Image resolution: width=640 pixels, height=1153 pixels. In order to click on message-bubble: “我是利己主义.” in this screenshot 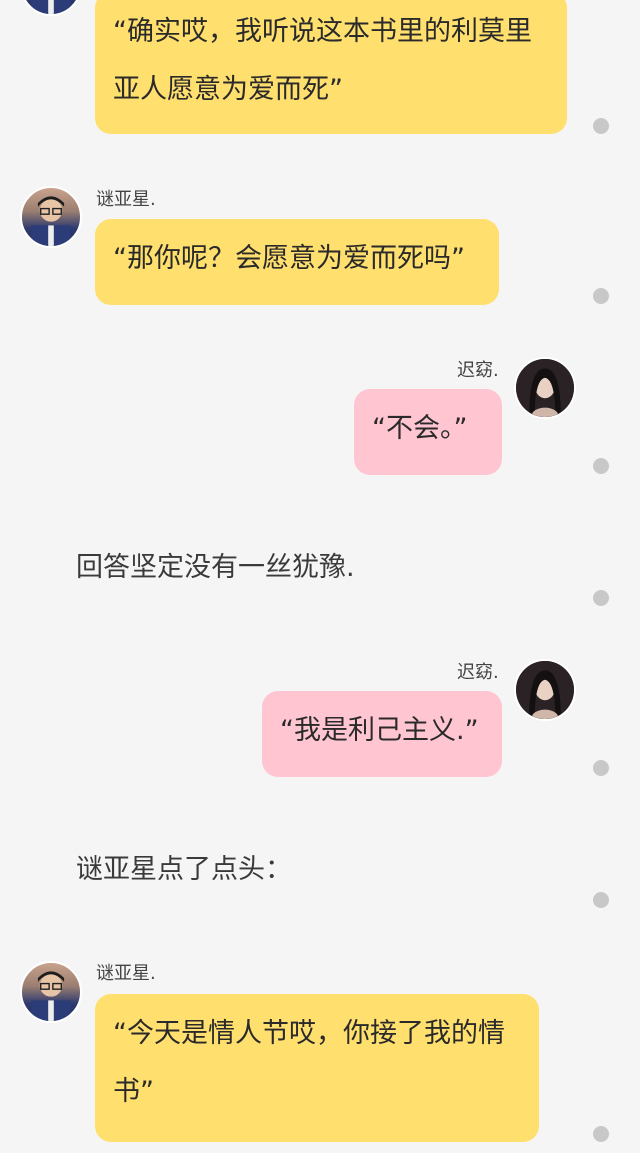, I will do `click(382, 734)`.